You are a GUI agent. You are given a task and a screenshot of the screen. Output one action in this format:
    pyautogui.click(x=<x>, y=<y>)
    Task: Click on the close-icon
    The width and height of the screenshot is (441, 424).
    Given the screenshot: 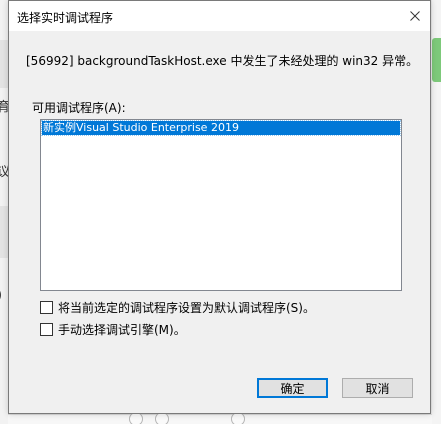 What is the action you would take?
    pyautogui.click(x=415, y=16)
    